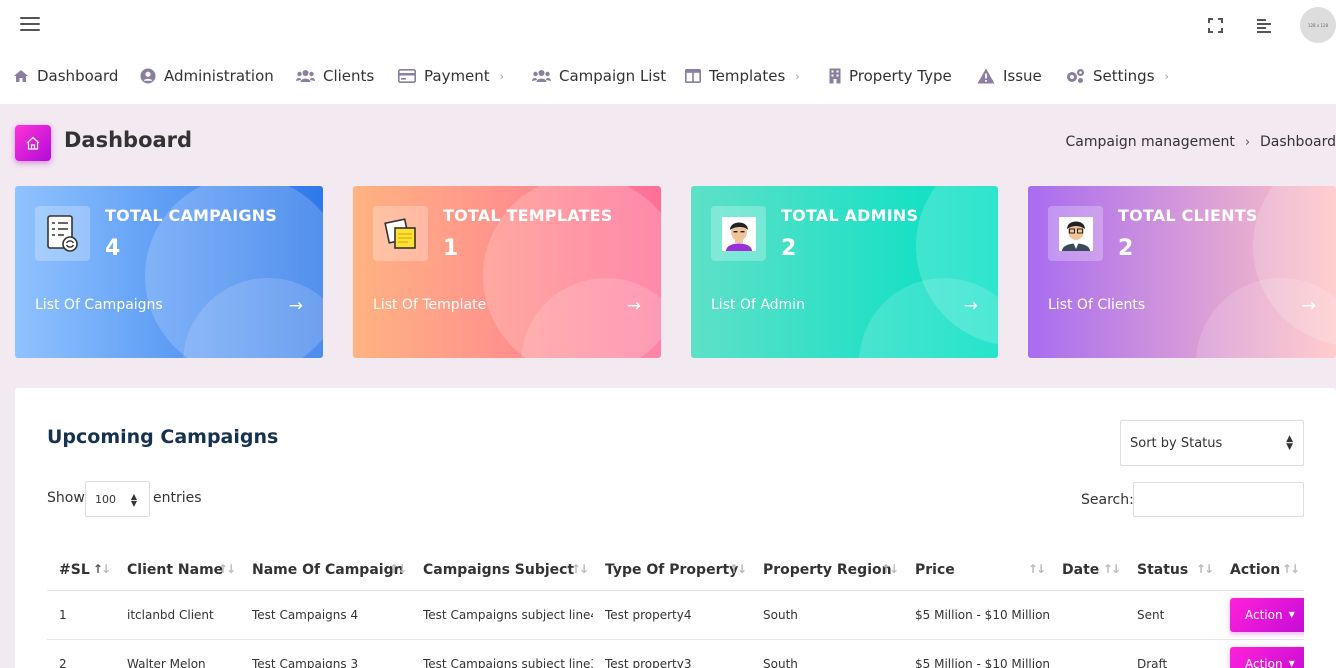 The height and width of the screenshot is (668, 1336). Describe the element at coordinates (30, 25) in the screenshot. I see `hamburger-menu-icon` at that location.